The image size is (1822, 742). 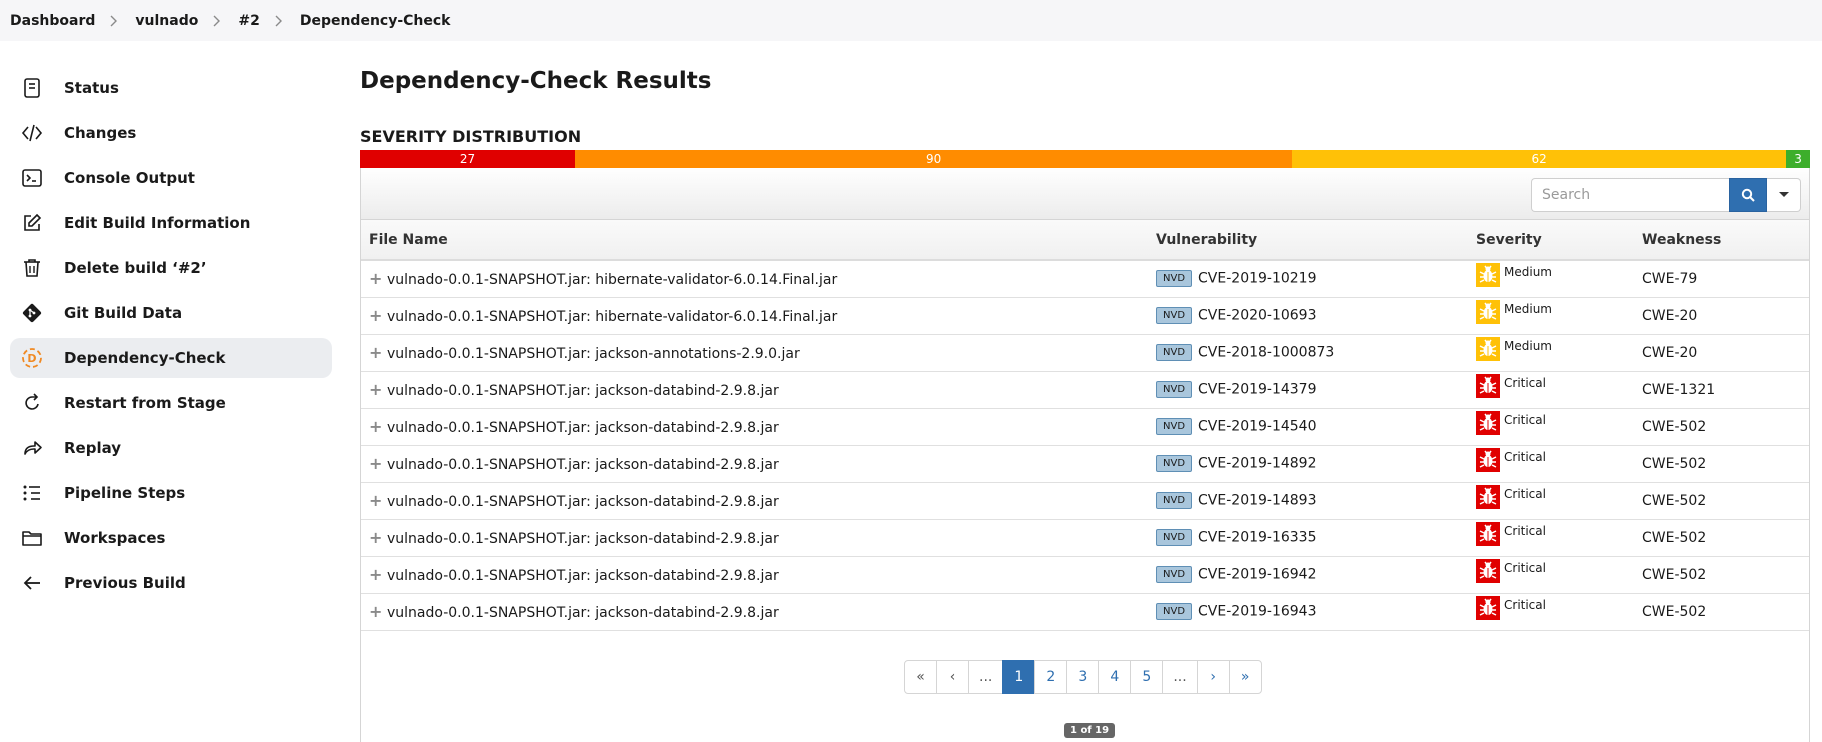 I want to click on cwe-id: CWE-79, so click(x=1669, y=279).